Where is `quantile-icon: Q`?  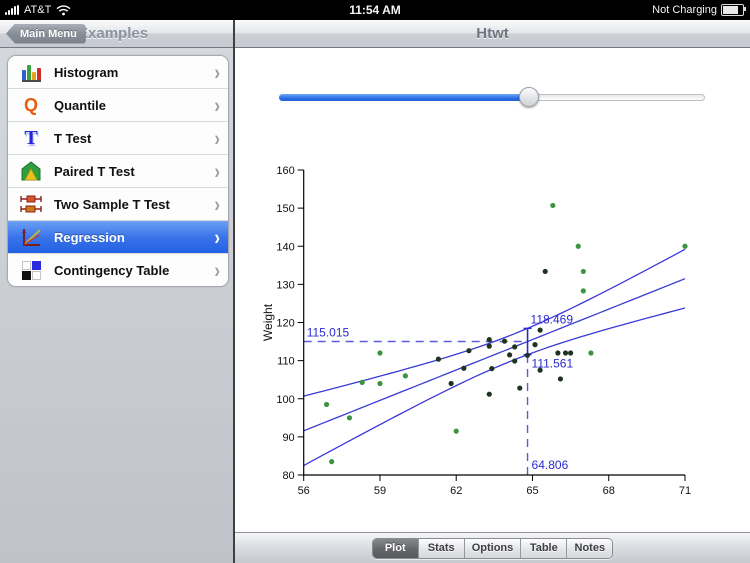 quantile-icon: Q is located at coordinates (30, 105).